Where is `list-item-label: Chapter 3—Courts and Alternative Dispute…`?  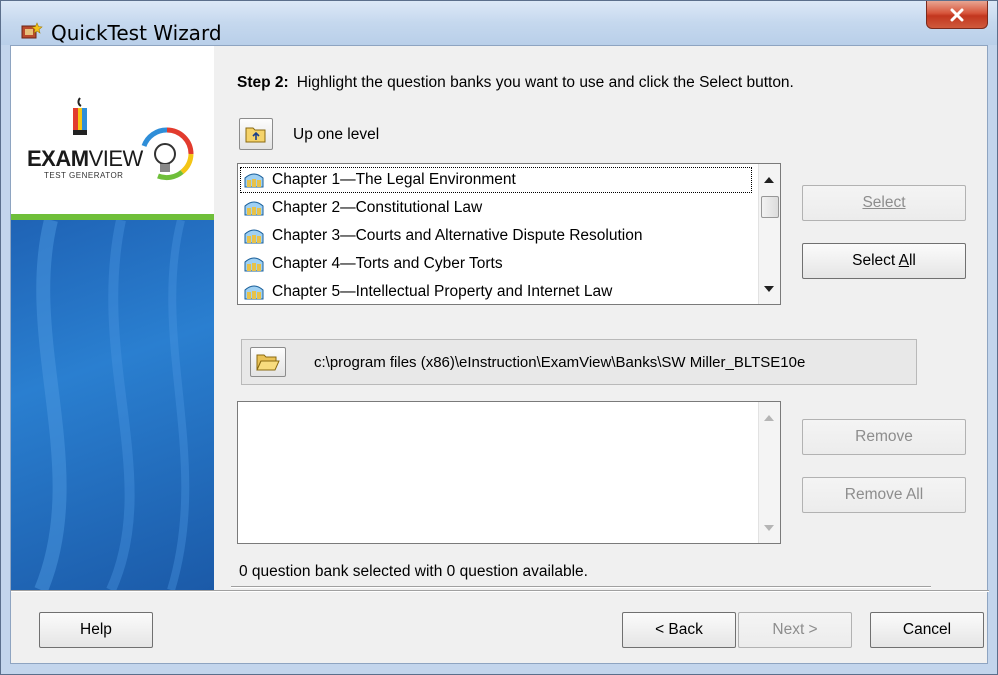 list-item-label: Chapter 3—Courts and Alternative Dispute… is located at coordinates (457, 235).